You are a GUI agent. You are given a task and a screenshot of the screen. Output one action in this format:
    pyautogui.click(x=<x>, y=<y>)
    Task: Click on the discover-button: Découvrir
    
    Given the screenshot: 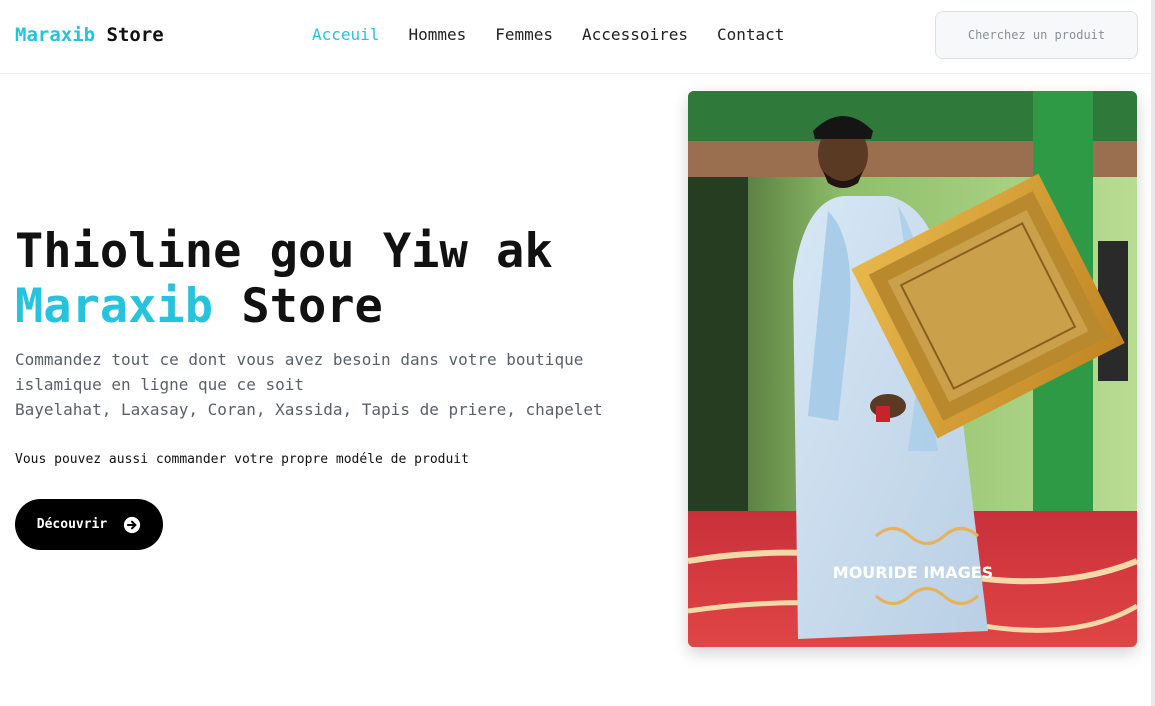 What is the action you would take?
    pyautogui.click(x=89, y=524)
    